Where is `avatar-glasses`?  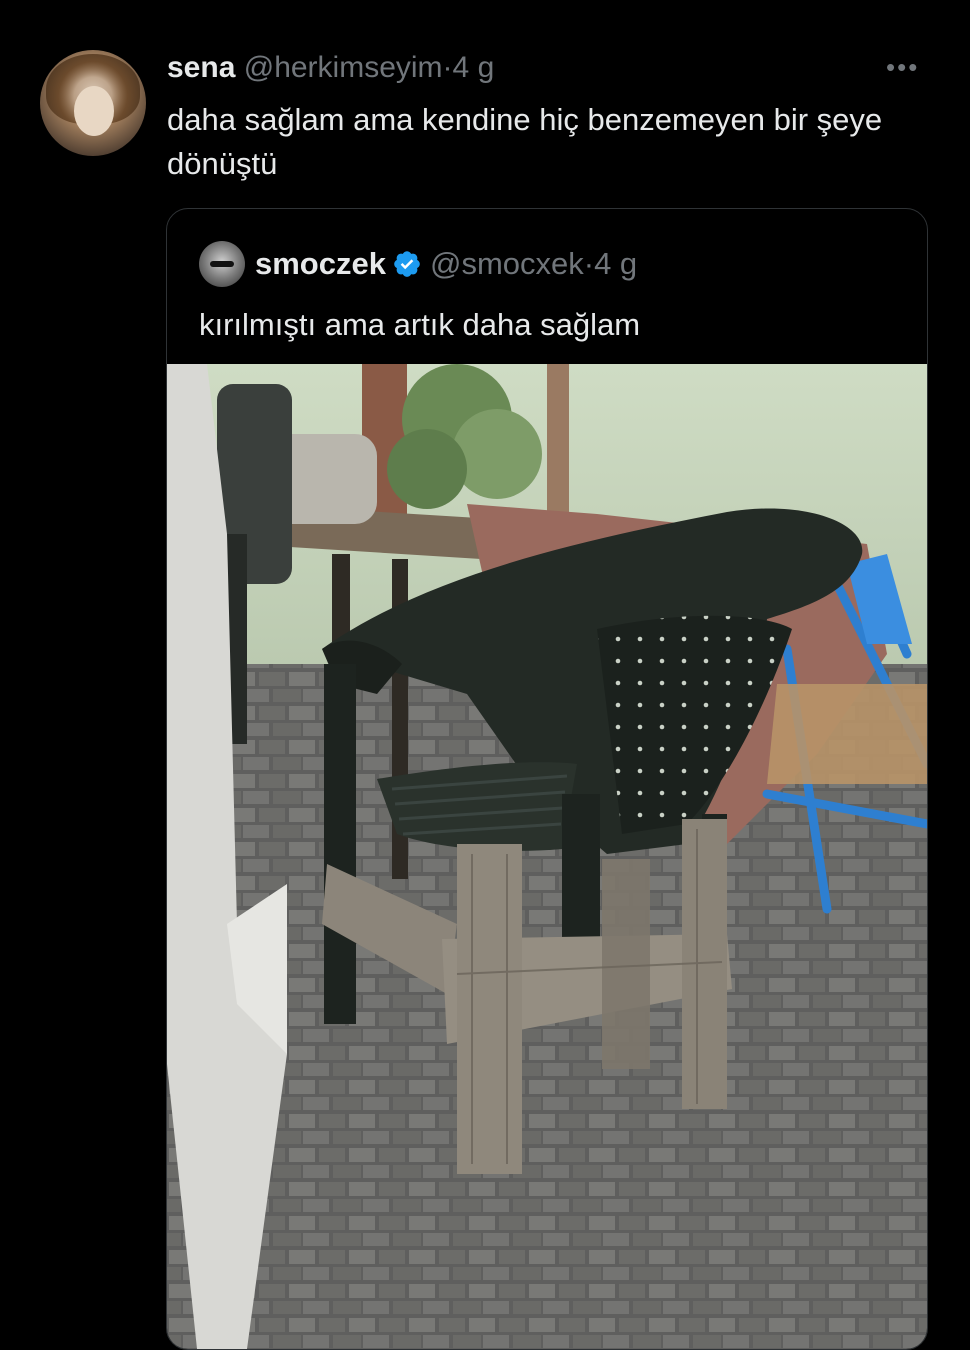
avatar-glasses is located at coordinates (222, 264).